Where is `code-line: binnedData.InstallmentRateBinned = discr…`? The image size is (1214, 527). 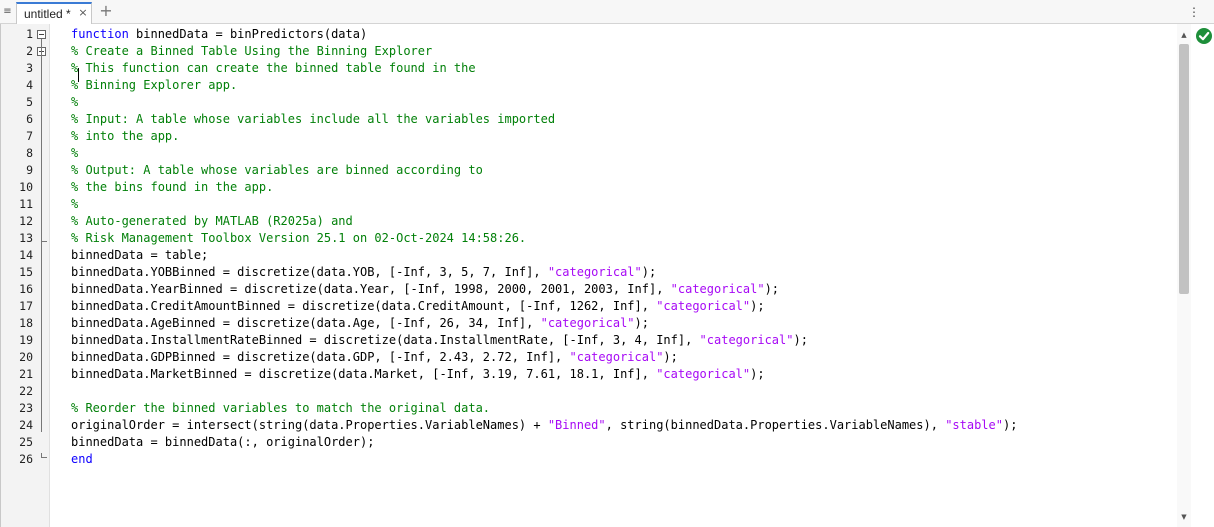 code-line: binnedData.InstallmentRateBinned = discr… is located at coordinates (439, 340).